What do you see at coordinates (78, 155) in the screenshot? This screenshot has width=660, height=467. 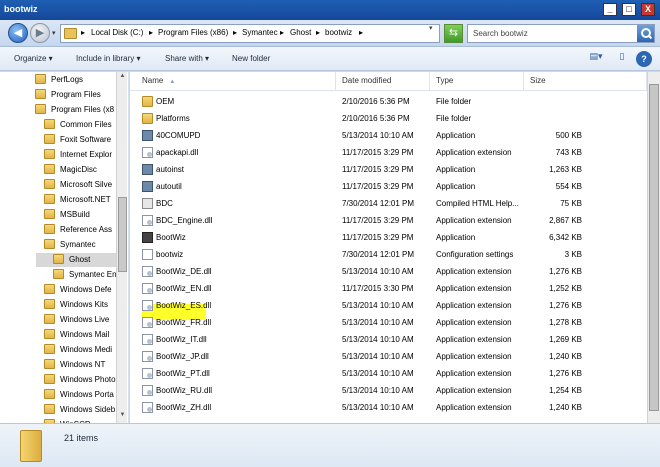 I see `tree-item: Internet Explor` at bounding box center [78, 155].